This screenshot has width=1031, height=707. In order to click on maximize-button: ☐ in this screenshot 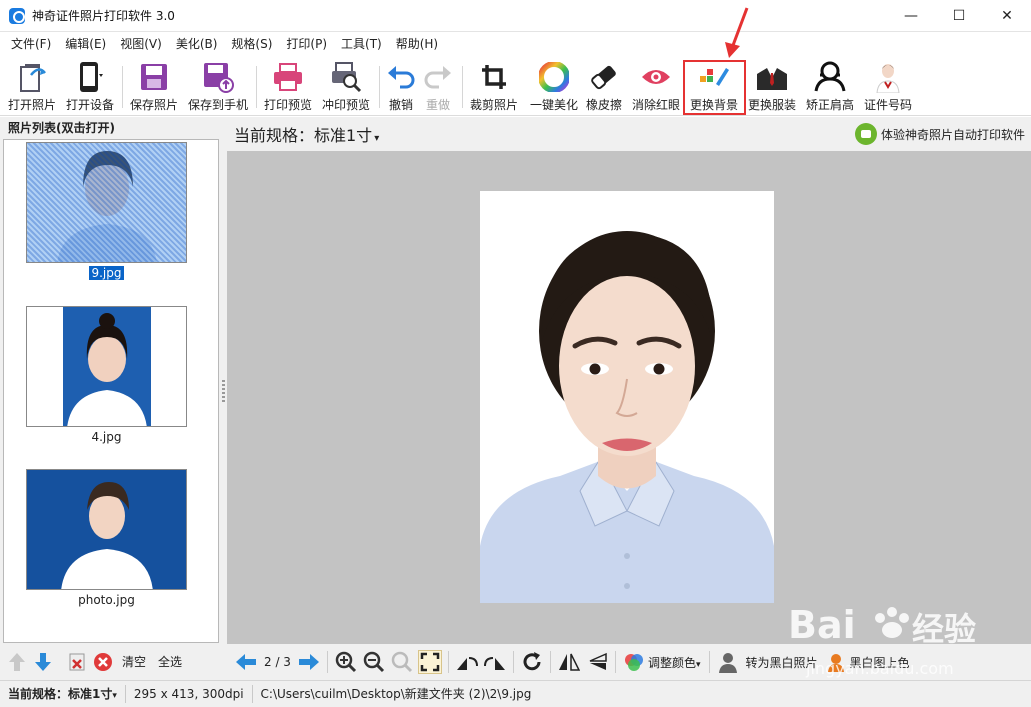, I will do `click(959, 16)`.